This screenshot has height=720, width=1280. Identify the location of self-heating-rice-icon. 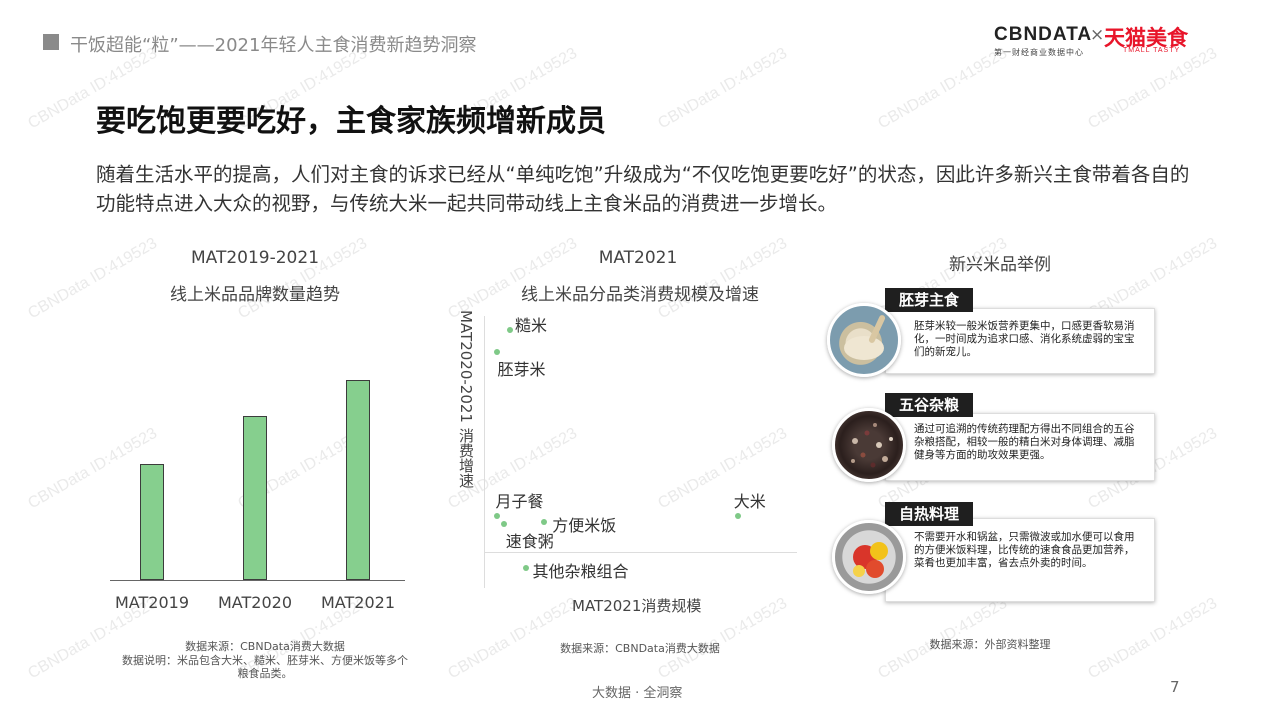
(869, 557).